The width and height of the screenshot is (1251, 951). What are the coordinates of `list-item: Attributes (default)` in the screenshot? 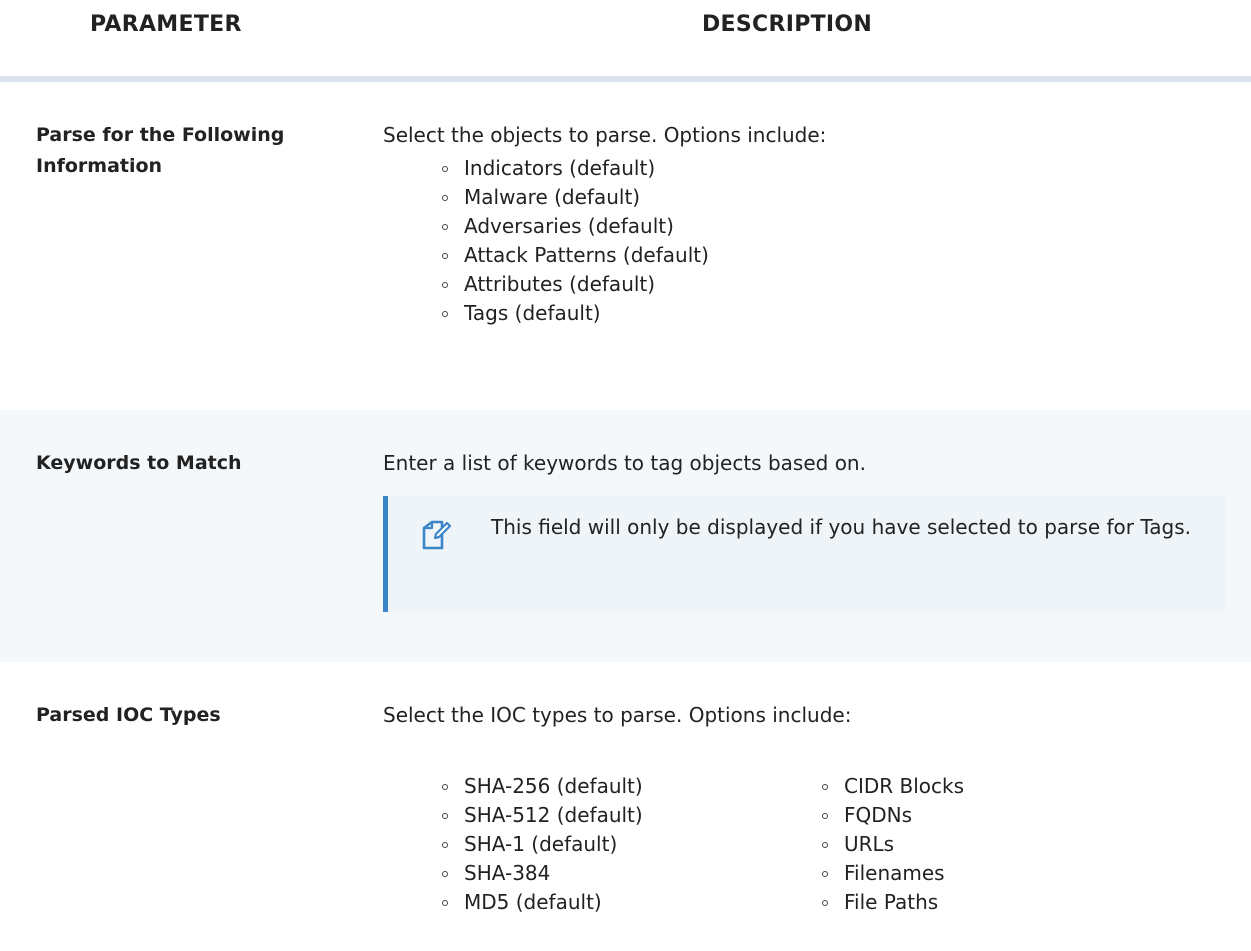 It's located at (573, 284).